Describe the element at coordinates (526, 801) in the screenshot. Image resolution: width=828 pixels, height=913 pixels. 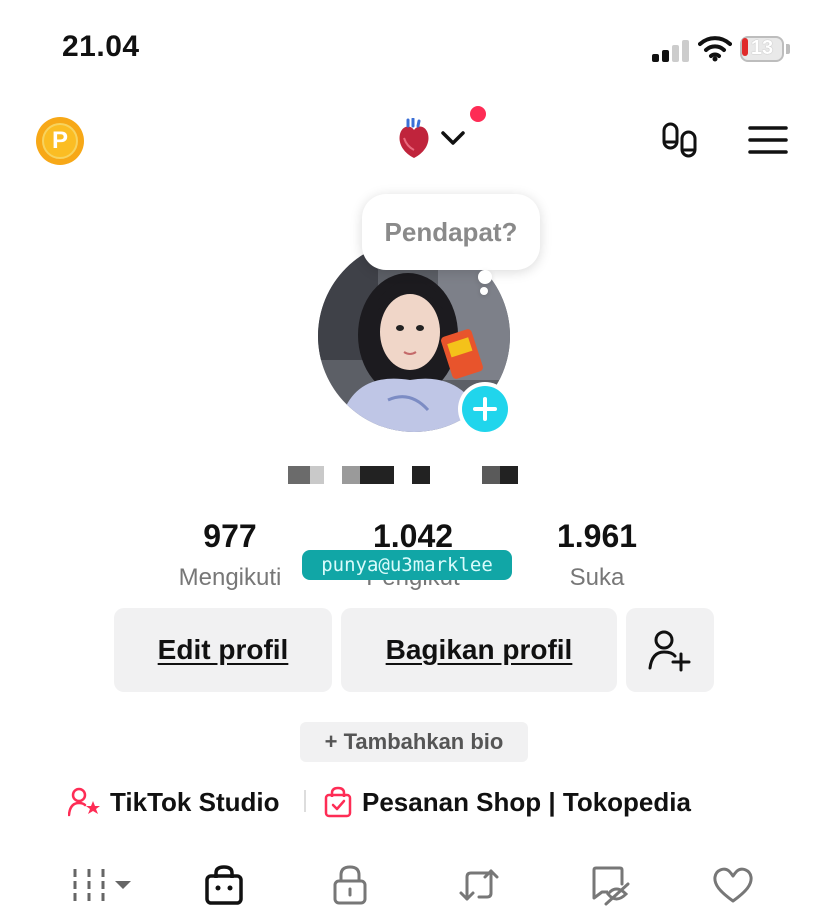
I see `shop-orders-label: Pesanan Shop | Tokopedia` at that location.